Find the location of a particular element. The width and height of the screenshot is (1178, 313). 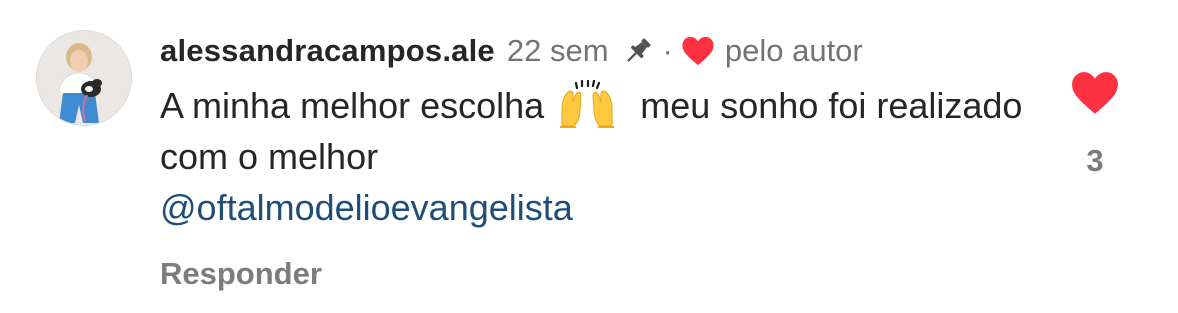

username: alessandracampos.ale is located at coordinates (327, 51).